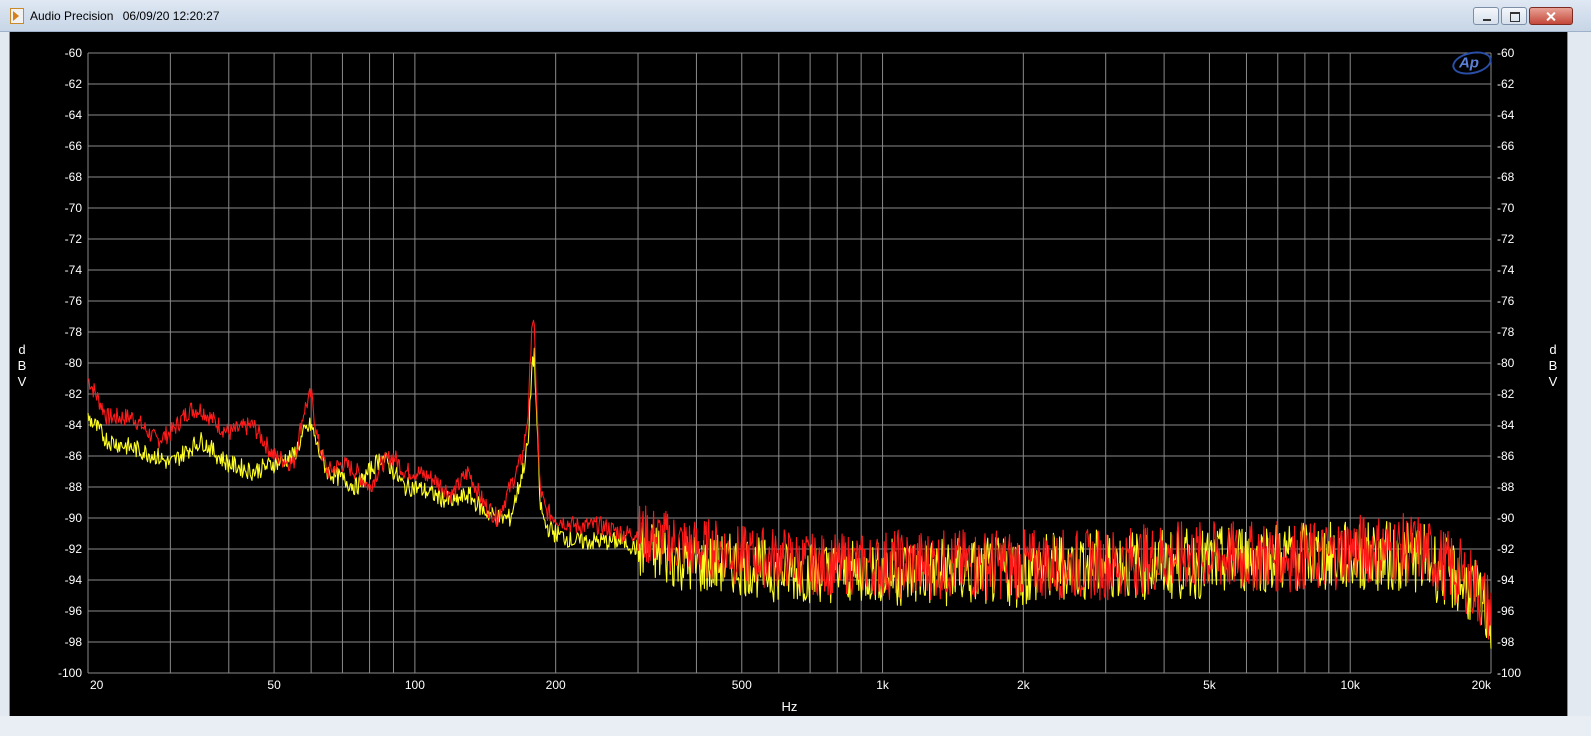 The height and width of the screenshot is (736, 1591). Describe the element at coordinates (1506, 425) in the screenshot. I see `y-tick-label-right: -84` at that location.